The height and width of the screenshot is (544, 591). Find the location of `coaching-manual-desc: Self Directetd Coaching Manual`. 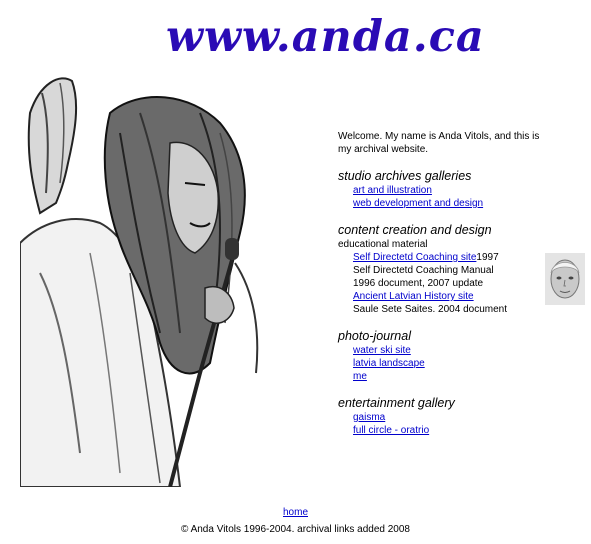

coaching-manual-desc: Self Directetd Coaching Manual is located at coordinates (423, 270).